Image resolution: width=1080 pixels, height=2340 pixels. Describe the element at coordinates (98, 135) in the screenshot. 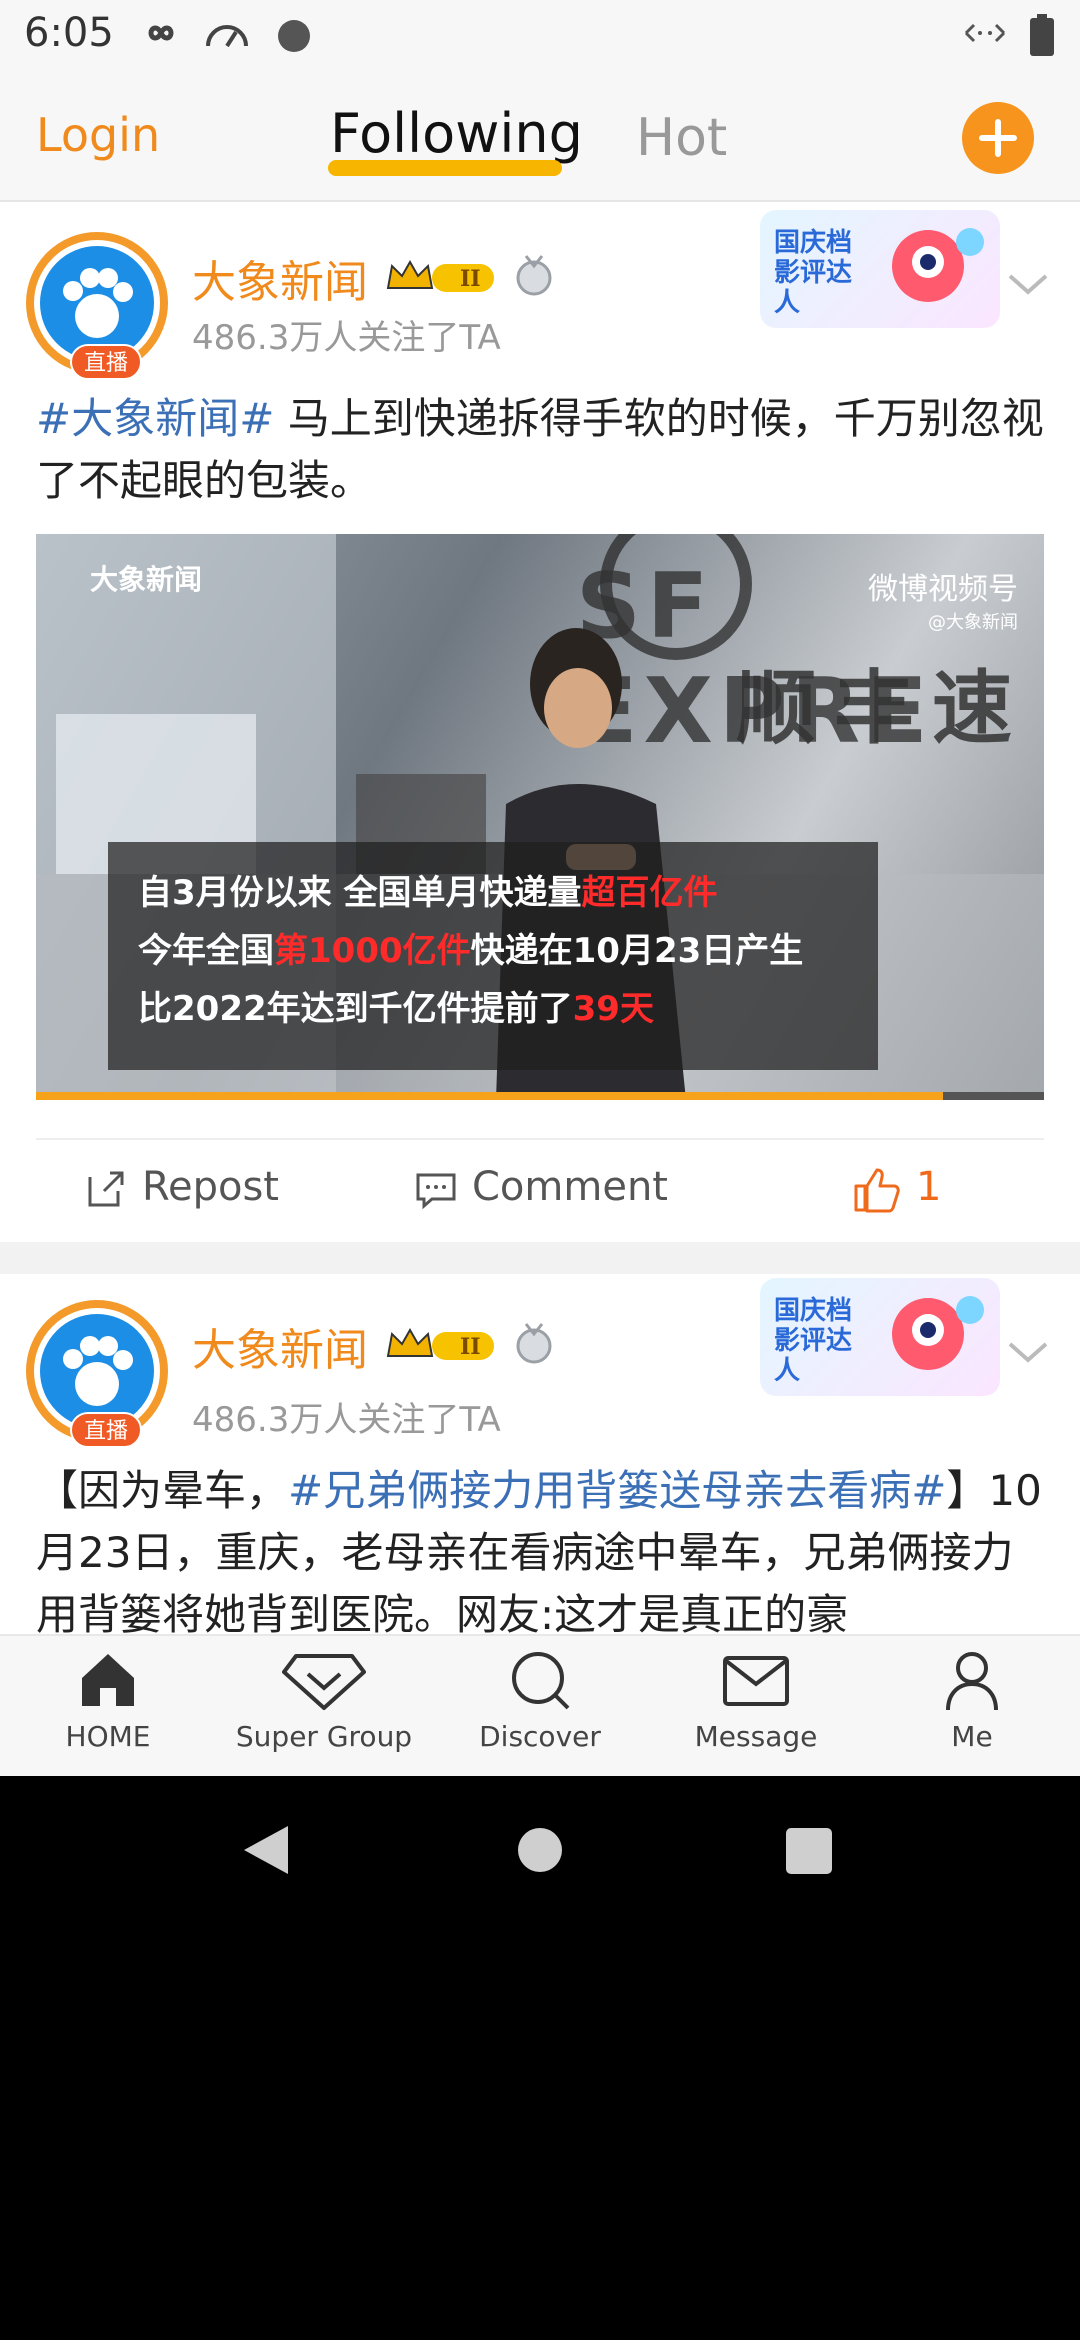

I see `login-link: Login` at that location.